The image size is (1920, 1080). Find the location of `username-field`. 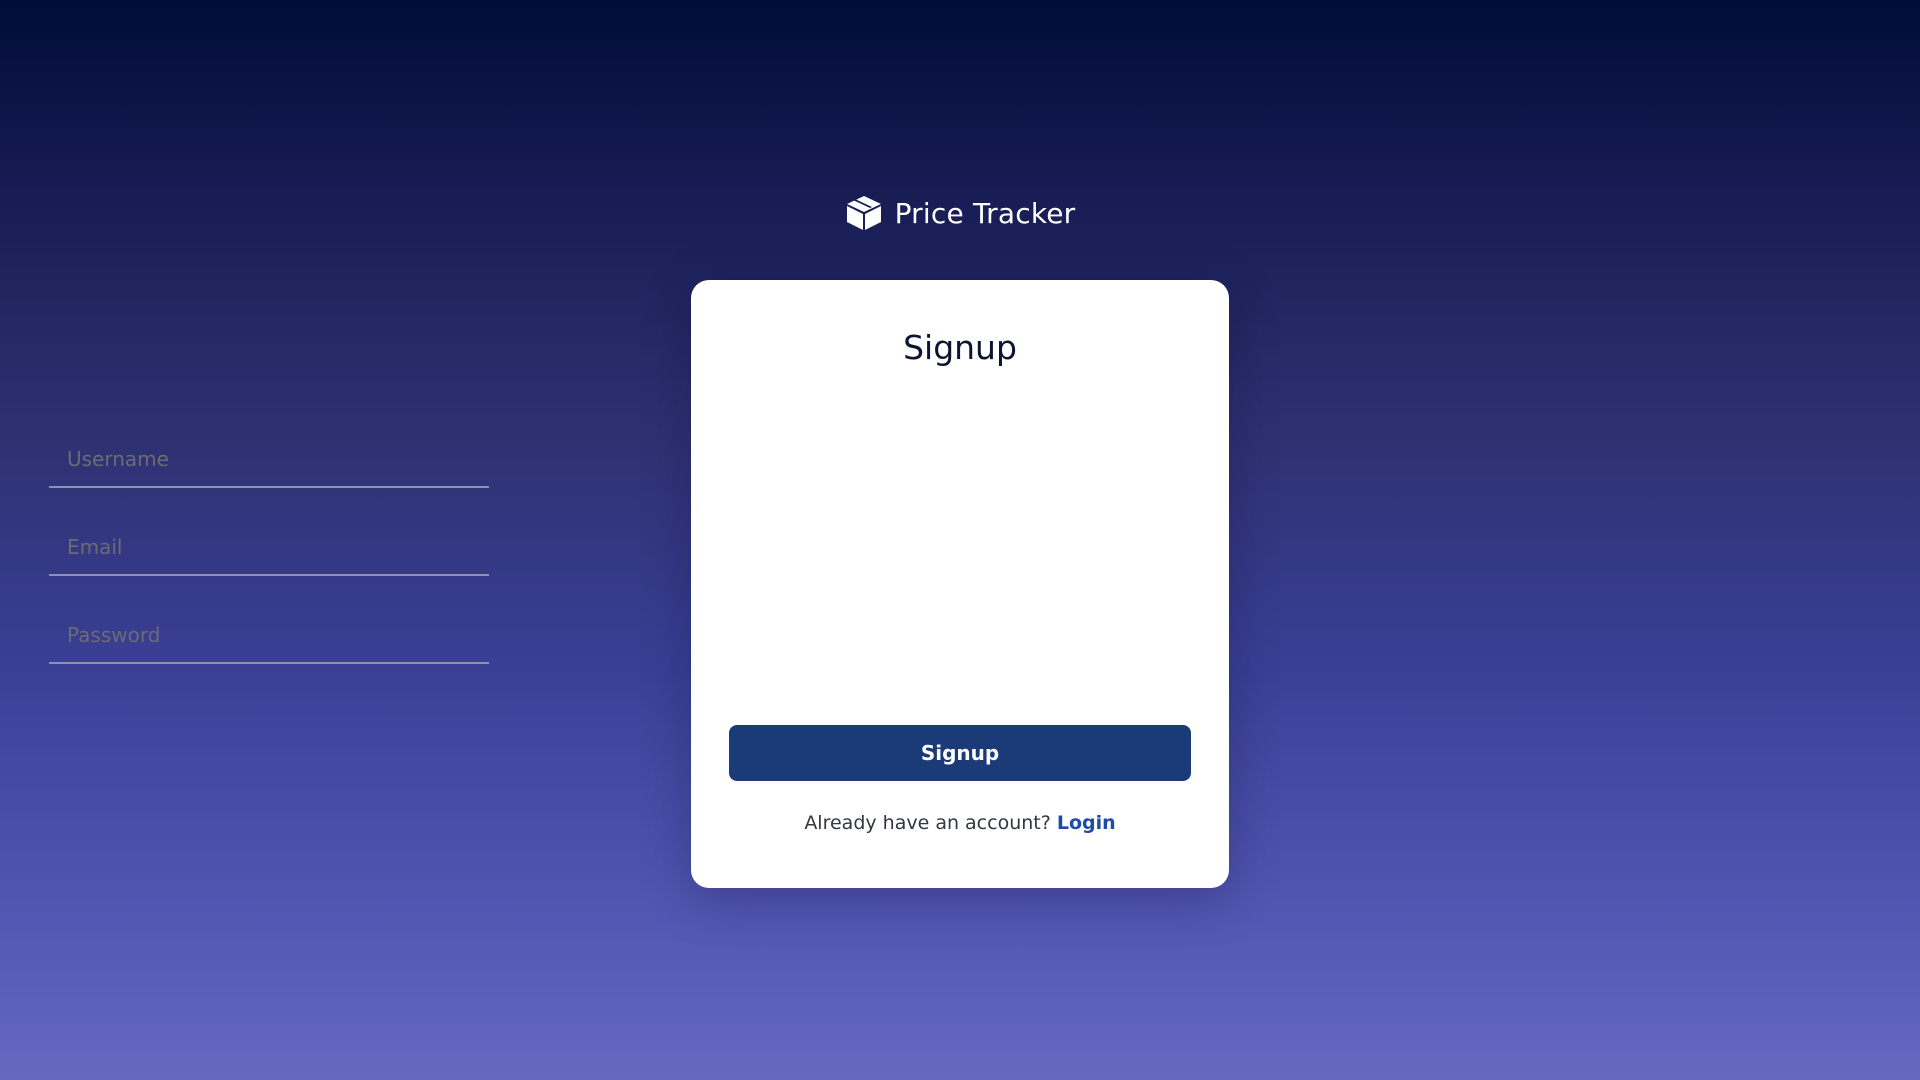

username-field is located at coordinates (269, 460).